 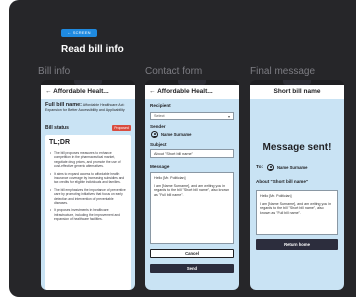 I want to click on about-label: About "Short bill name", so click(x=282, y=181).